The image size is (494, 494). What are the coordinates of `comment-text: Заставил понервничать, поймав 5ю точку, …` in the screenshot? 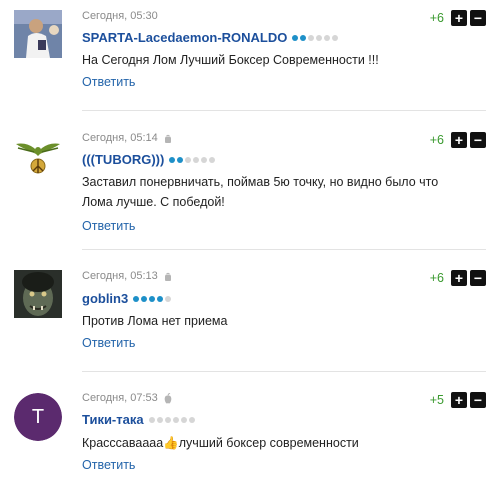 It's located at (260, 192).